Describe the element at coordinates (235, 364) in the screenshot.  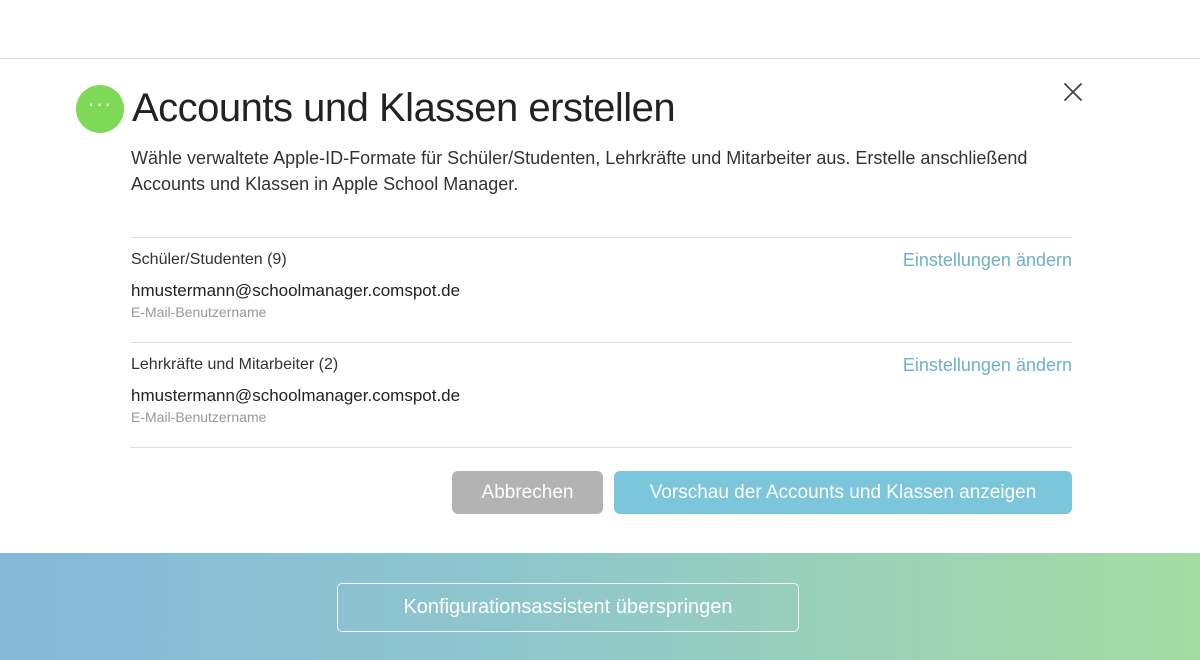
I see `section-title: Lehrkräfte und Mitarbeiter (2)` at that location.